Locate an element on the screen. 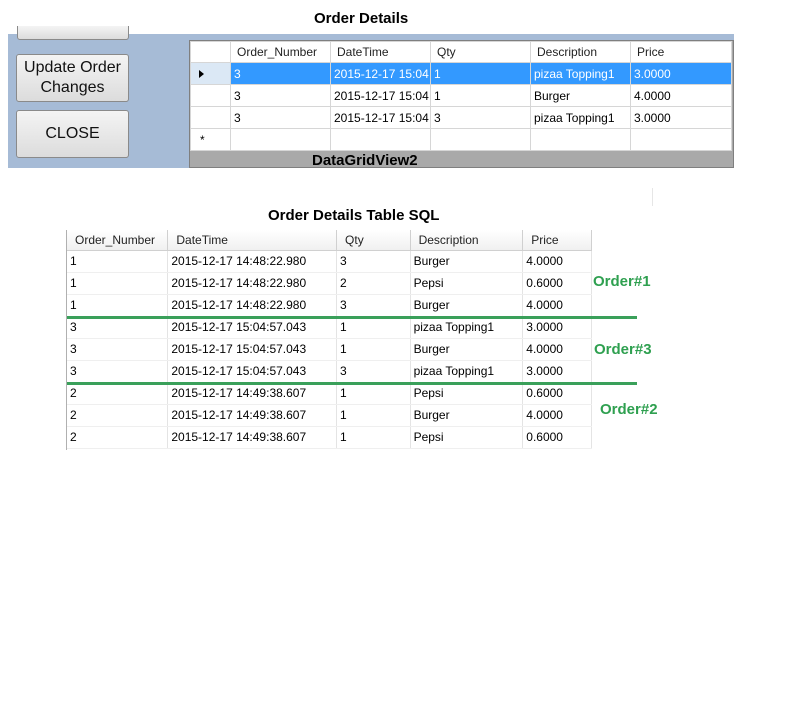 This screenshot has width=785, height=716. grid-row: 3 2015-12-17 15:04 1 Burger 4.0000 is located at coordinates (461, 95).